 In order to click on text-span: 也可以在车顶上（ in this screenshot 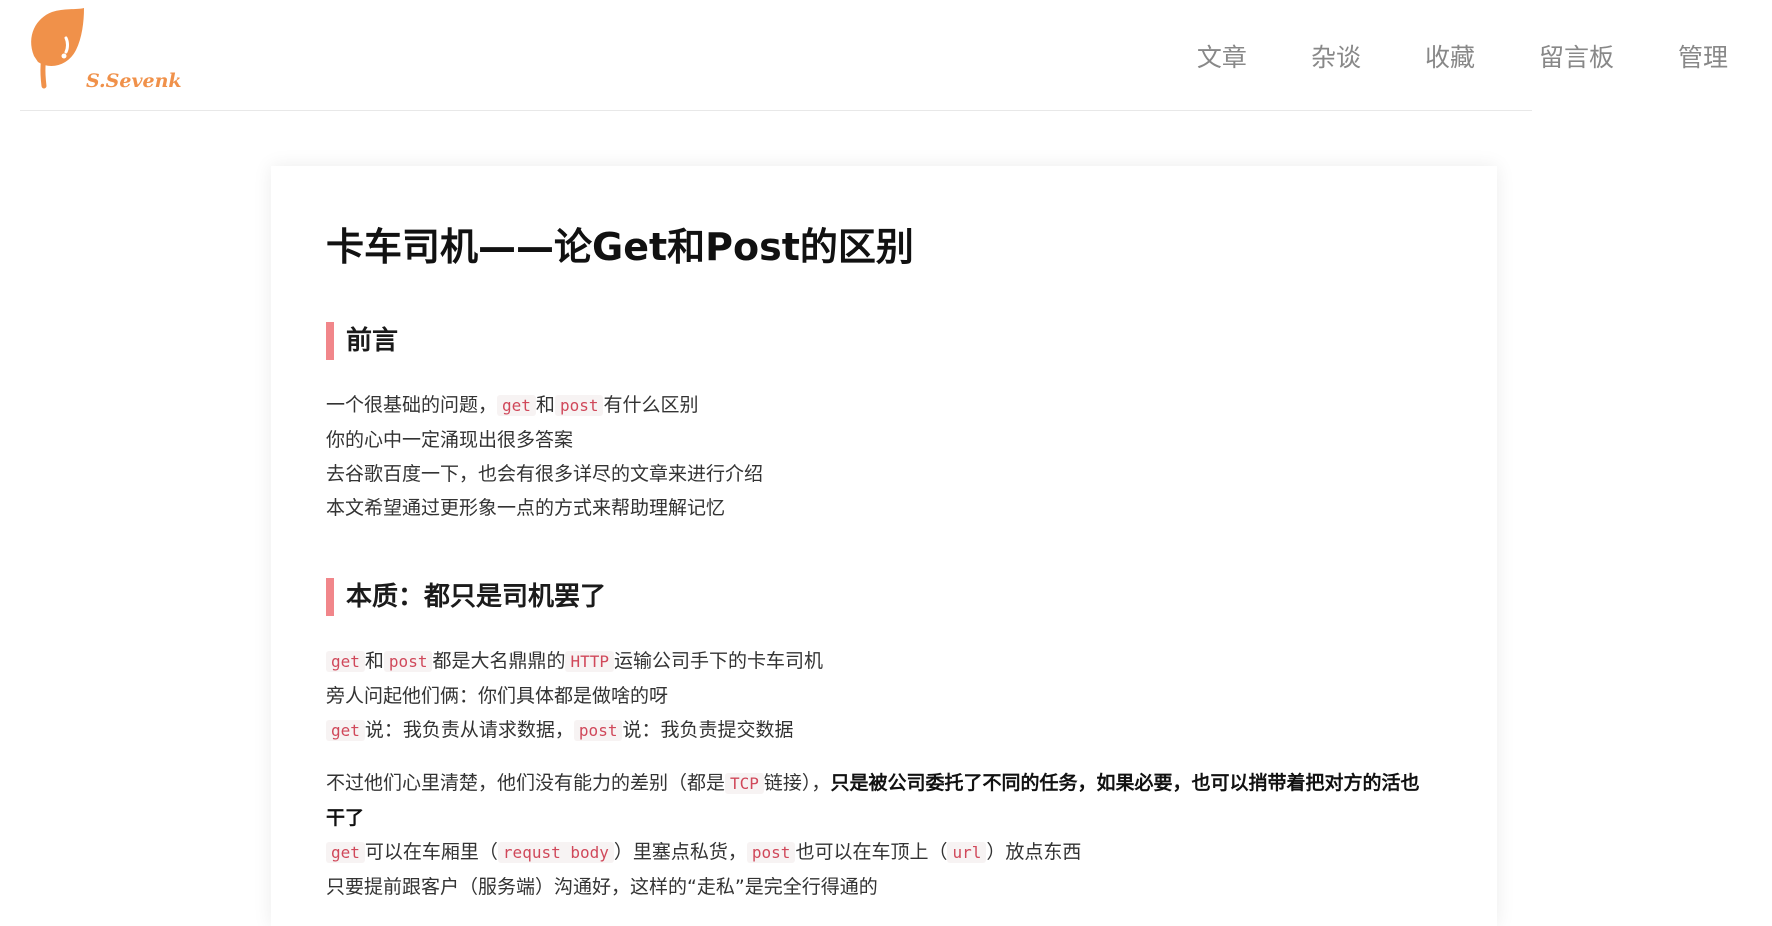, I will do `click(871, 852)`.